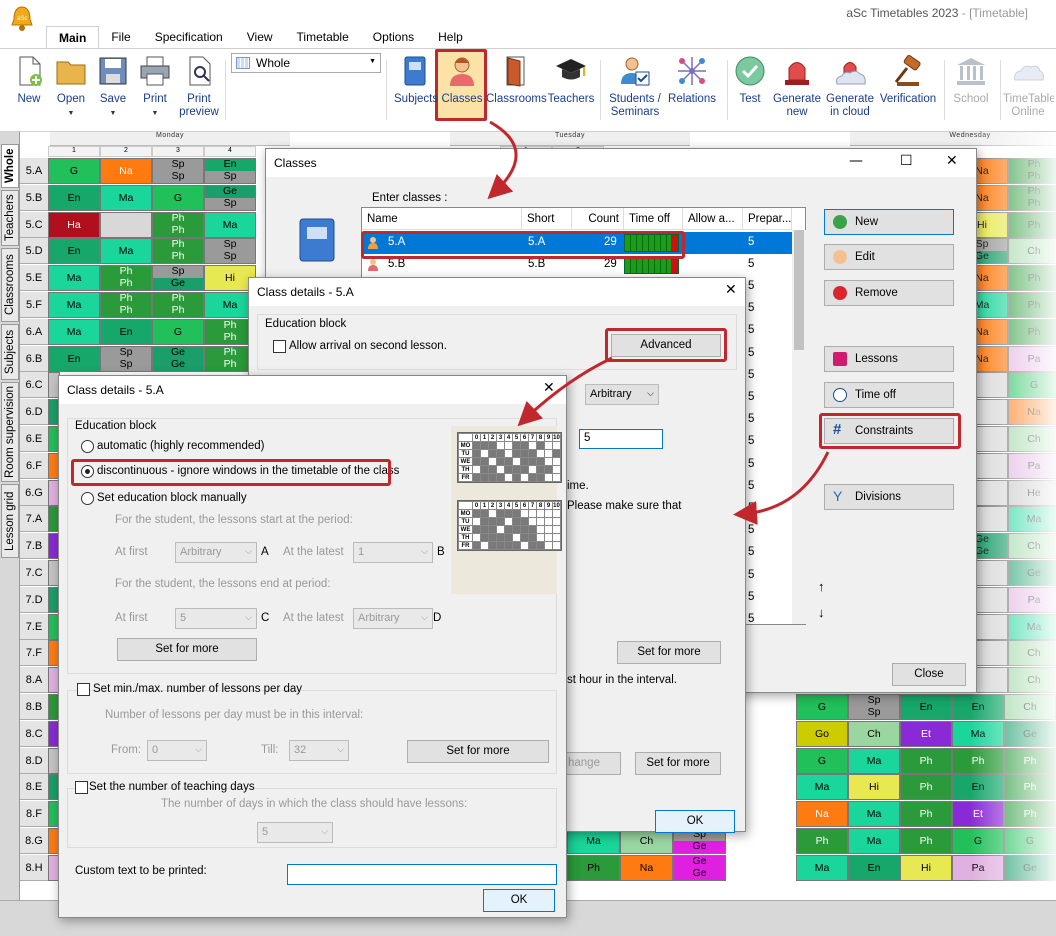 The image size is (1056, 936). Describe the element at coordinates (658, 322) in the screenshot. I see `annotation-arrows` at that location.